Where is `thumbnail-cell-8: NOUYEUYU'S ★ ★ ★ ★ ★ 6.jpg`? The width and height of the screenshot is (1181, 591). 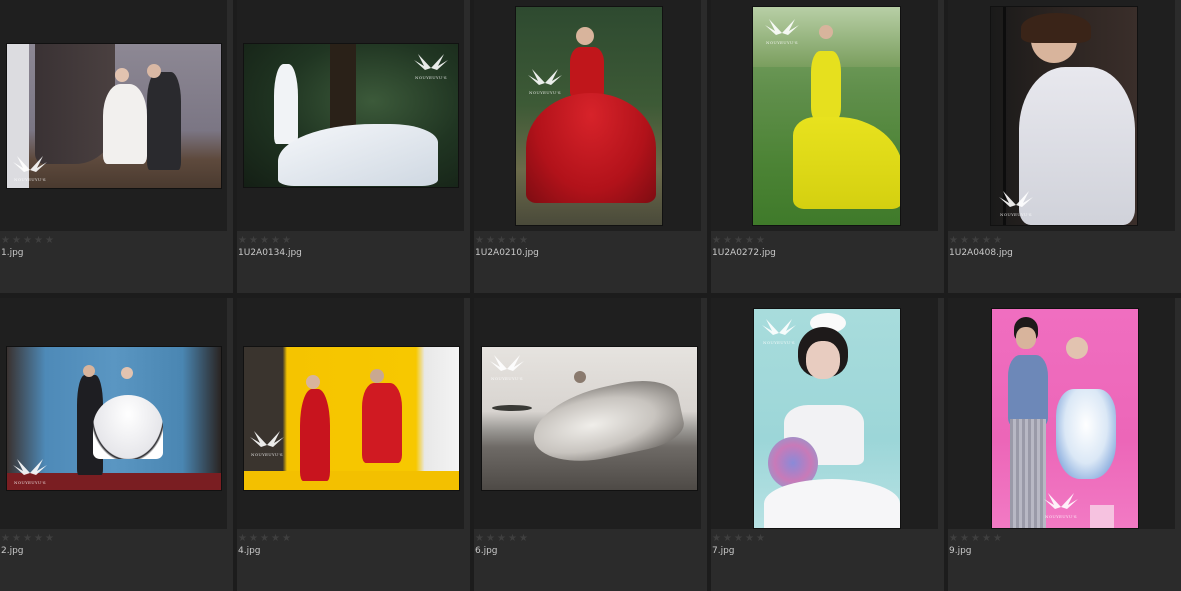
thumbnail-cell-8: NOUYEUYU'S ★ ★ ★ ★ ★ 6.jpg is located at coordinates (590, 444).